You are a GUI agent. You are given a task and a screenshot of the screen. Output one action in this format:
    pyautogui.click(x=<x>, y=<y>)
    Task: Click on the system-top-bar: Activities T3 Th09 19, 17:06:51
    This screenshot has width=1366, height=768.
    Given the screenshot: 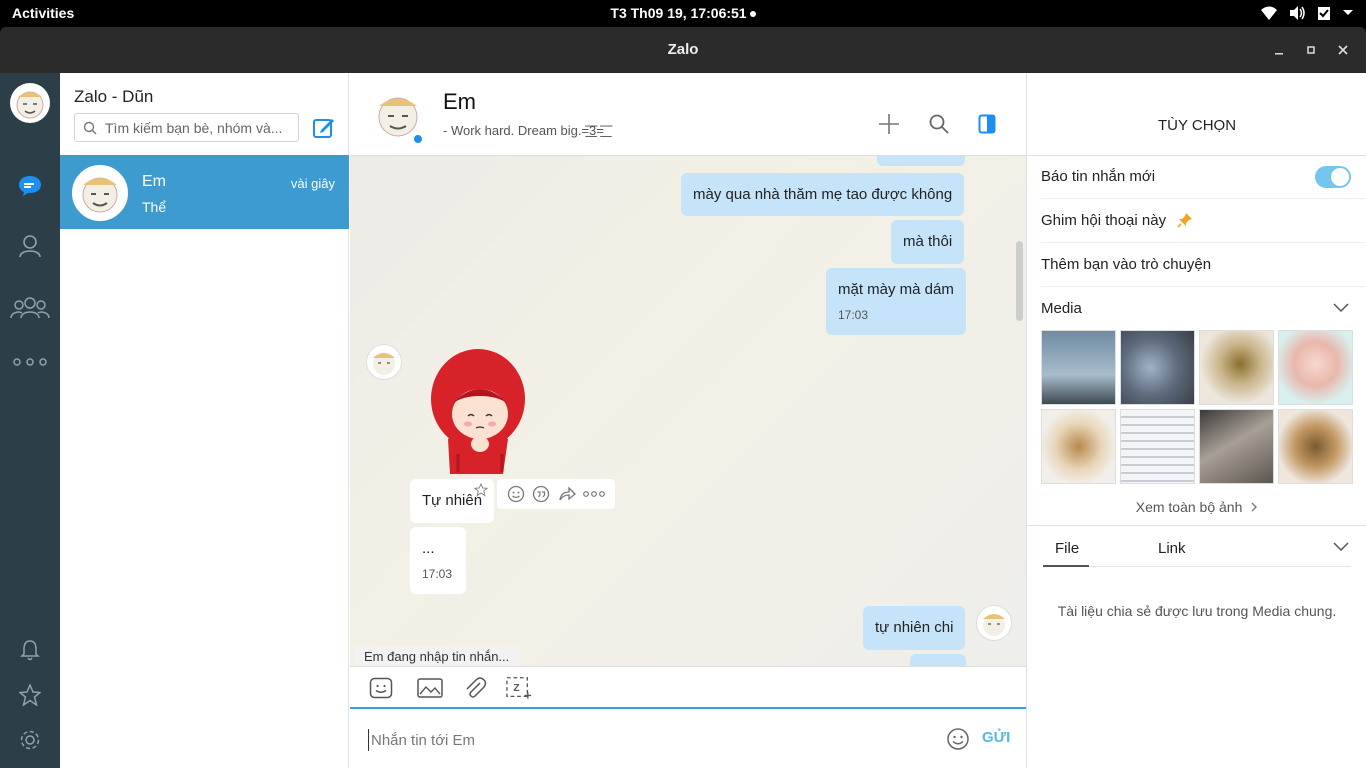 What is the action you would take?
    pyautogui.click(x=683, y=13)
    